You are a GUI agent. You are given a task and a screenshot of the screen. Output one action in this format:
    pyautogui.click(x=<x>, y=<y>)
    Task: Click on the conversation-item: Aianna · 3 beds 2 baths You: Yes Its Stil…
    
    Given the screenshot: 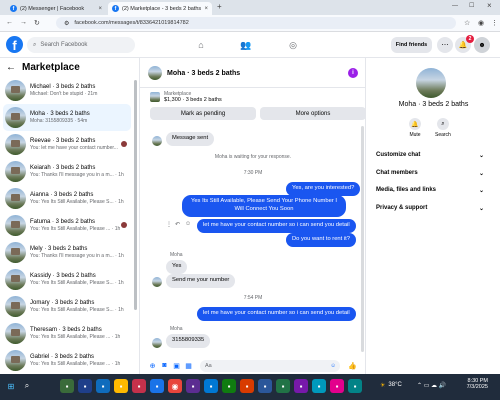 What is the action you would take?
    pyautogui.click(x=67, y=198)
    